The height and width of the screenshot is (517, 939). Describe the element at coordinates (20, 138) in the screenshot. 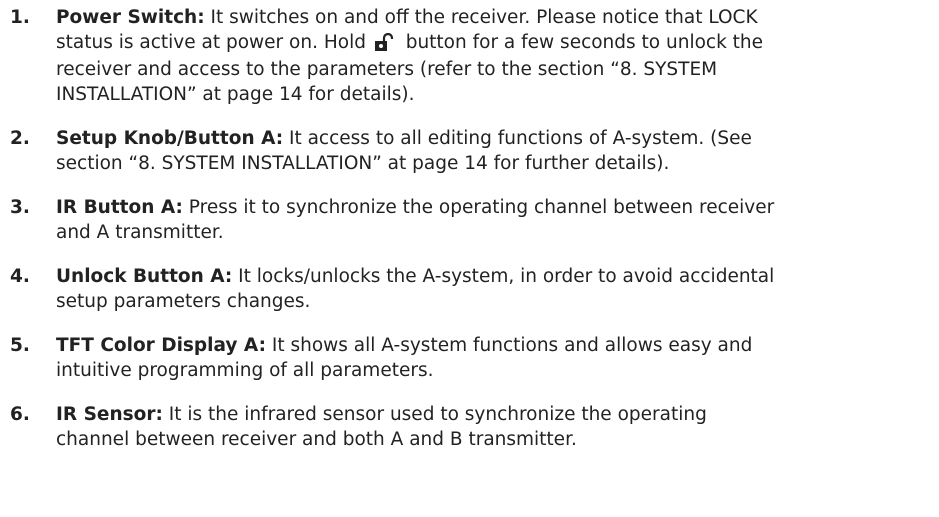

I see `item-number: 2.` at that location.